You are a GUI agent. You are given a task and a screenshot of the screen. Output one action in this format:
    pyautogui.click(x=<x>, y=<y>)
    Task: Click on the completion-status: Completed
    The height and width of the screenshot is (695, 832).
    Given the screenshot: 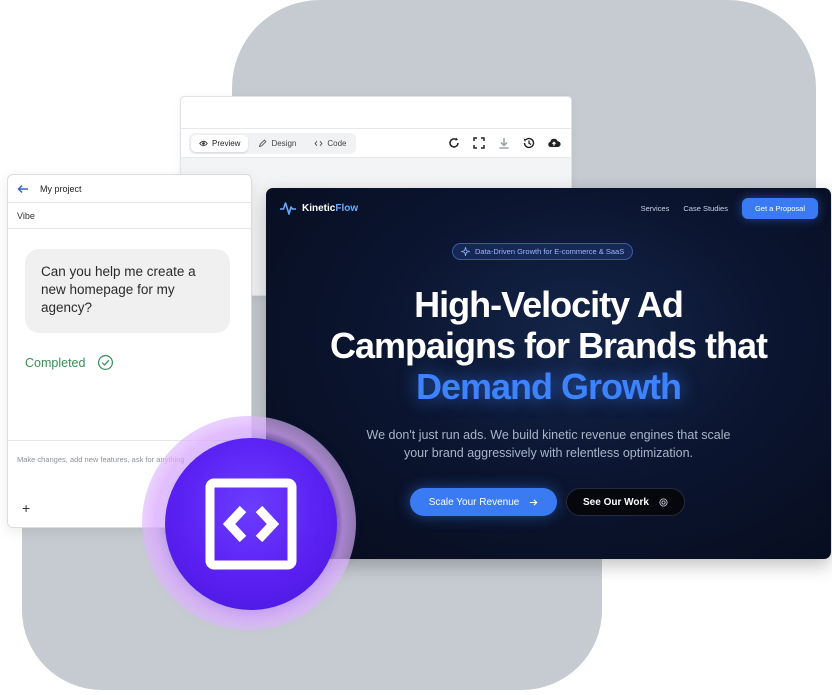 What is the action you would take?
    pyautogui.click(x=69, y=362)
    